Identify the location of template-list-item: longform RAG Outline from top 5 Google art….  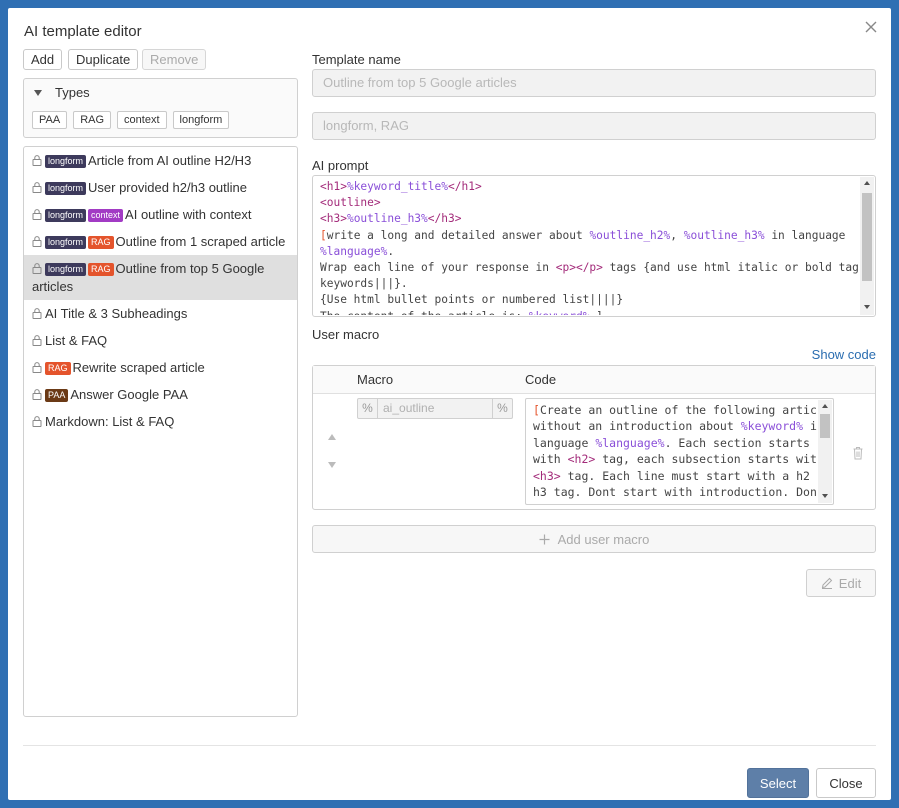
(160, 277).